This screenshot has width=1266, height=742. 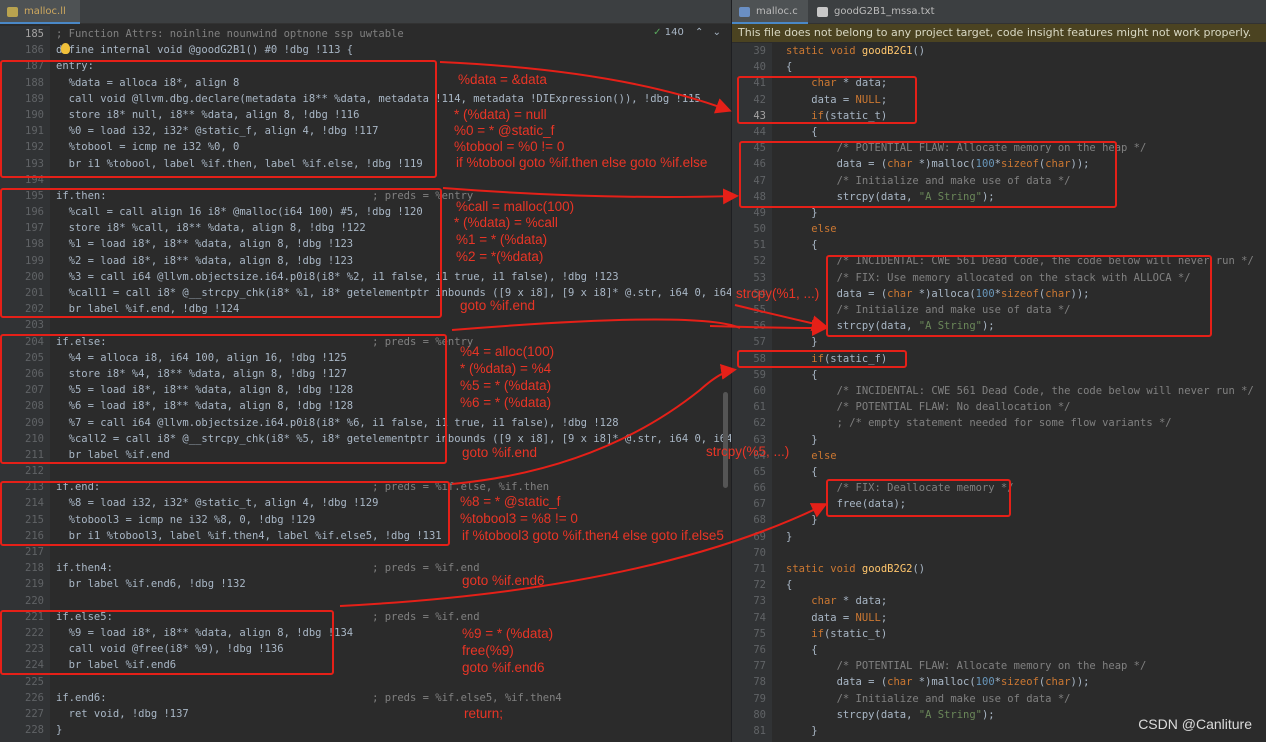 What do you see at coordinates (34, 471) in the screenshot?
I see `line-number: 212` at bounding box center [34, 471].